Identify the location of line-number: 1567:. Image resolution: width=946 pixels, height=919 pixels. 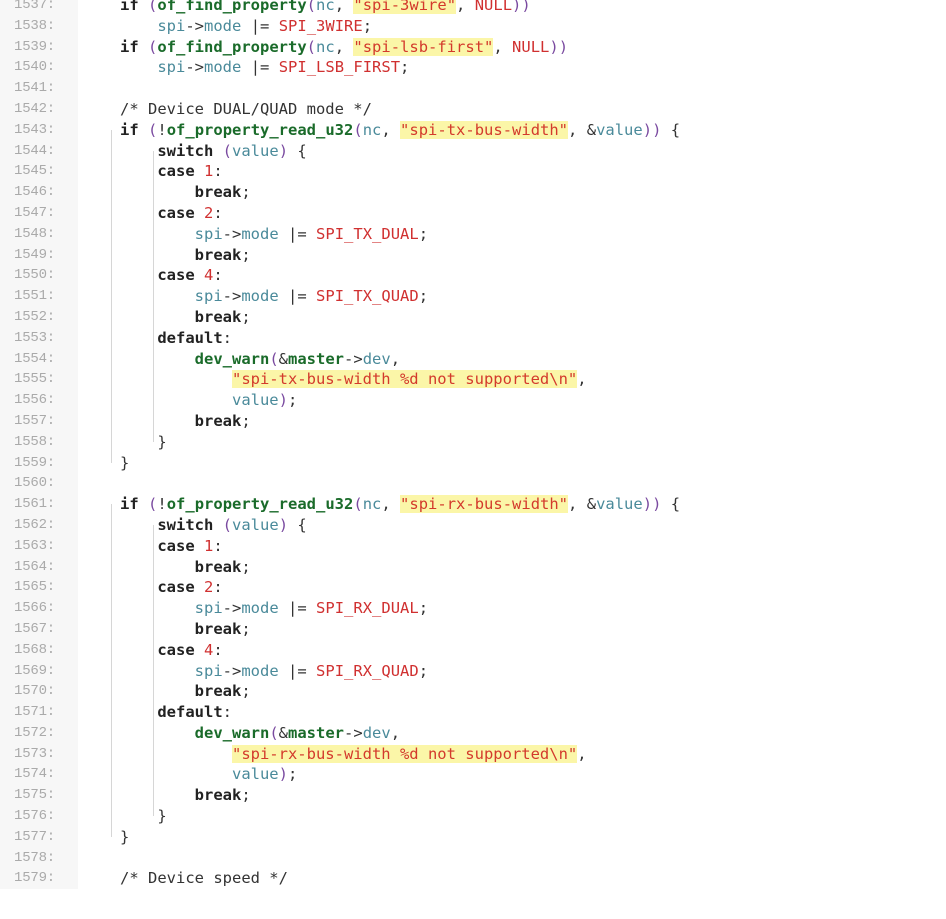
(35, 628).